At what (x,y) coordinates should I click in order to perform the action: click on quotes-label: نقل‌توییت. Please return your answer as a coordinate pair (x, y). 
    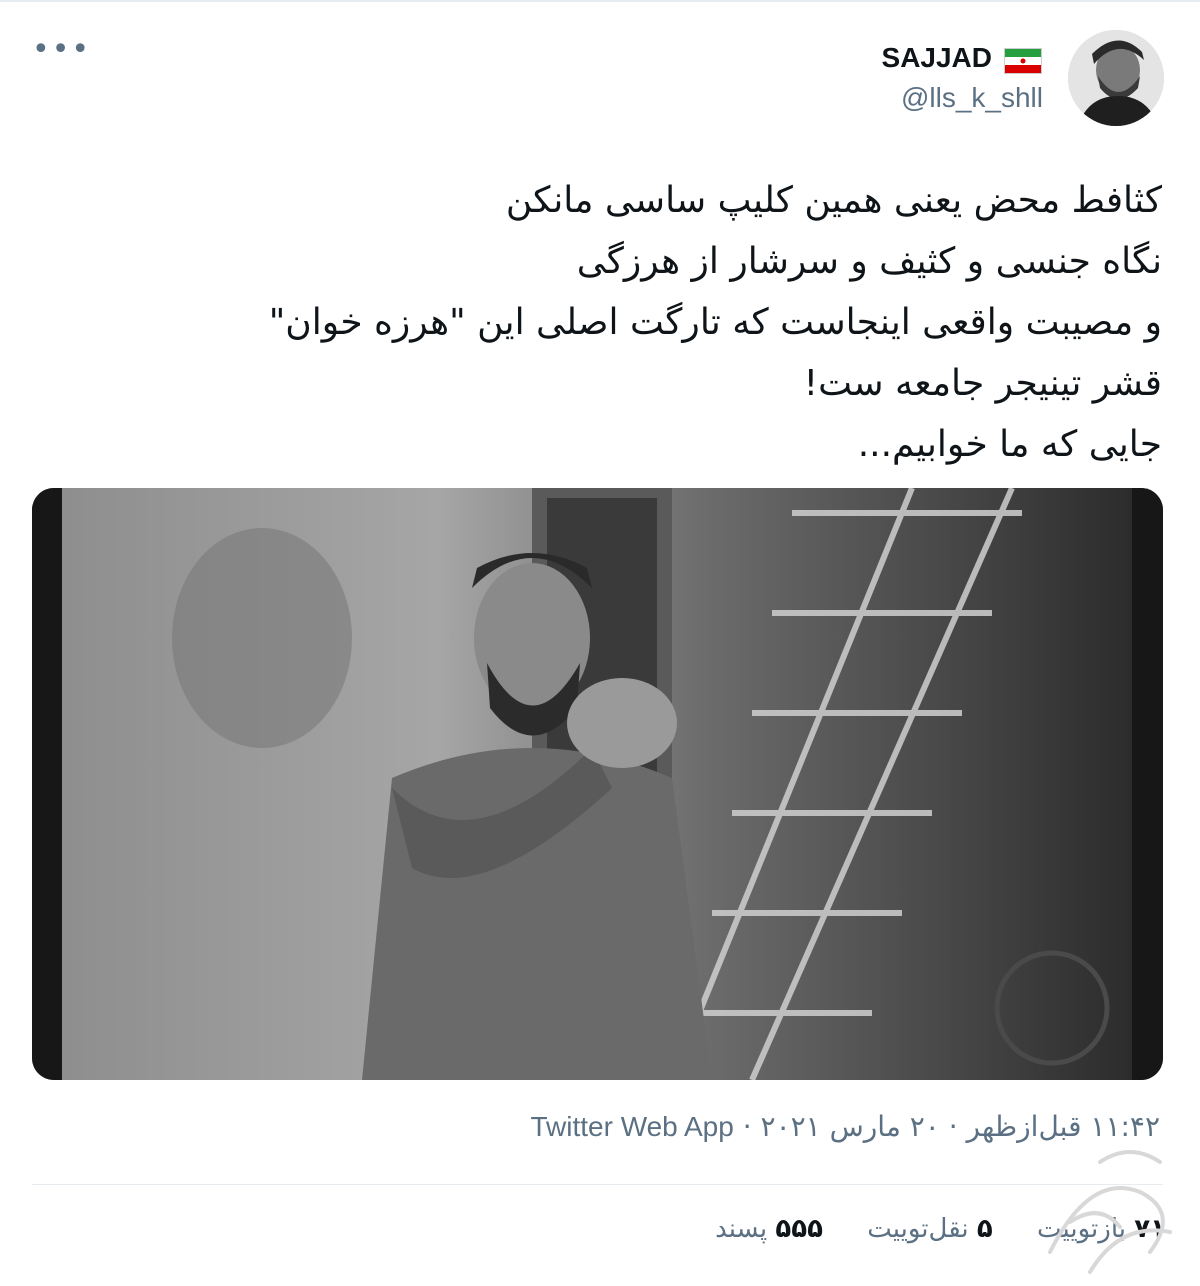
    Looking at the image, I should click on (918, 1229).